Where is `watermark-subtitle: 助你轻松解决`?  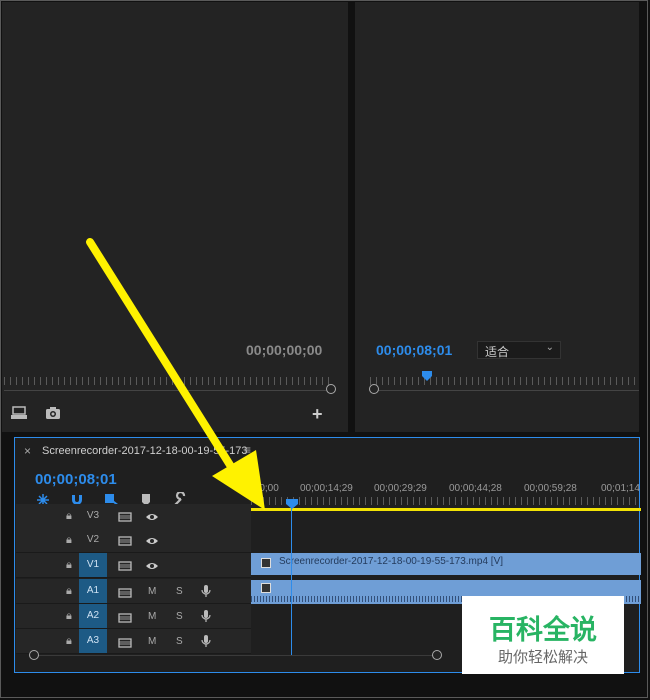
watermark-subtitle: 助你轻松解决 is located at coordinates (542, 657).